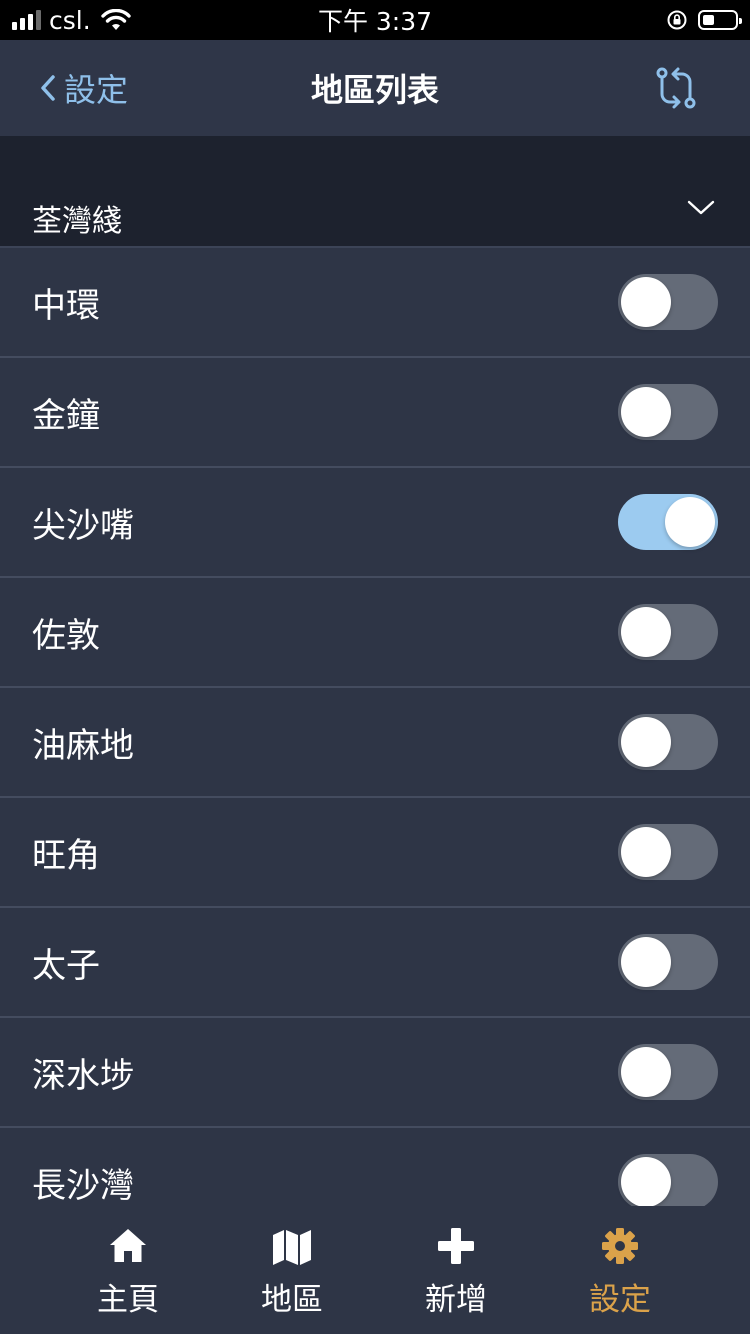 The height and width of the screenshot is (1334, 750). I want to click on status-bar: csl. 下午 3:37, so click(375, 20).